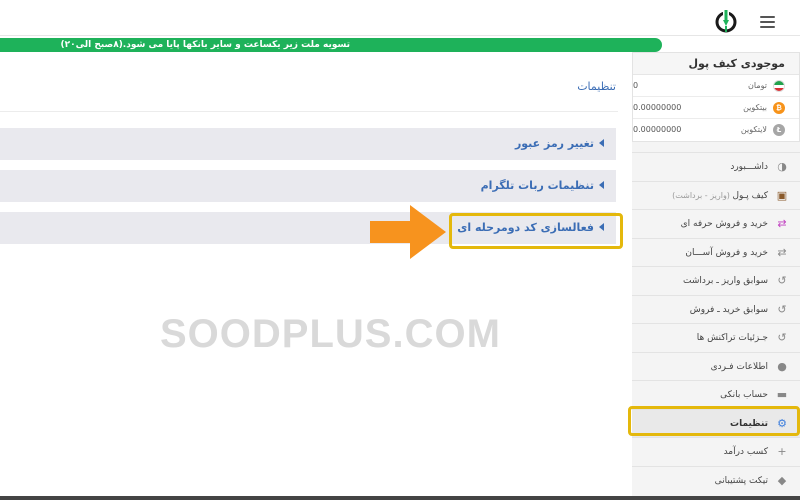 This screenshot has width=800, height=500. I want to click on sidebar-item-profile: ● اطلاعات فـردی, so click(716, 365).